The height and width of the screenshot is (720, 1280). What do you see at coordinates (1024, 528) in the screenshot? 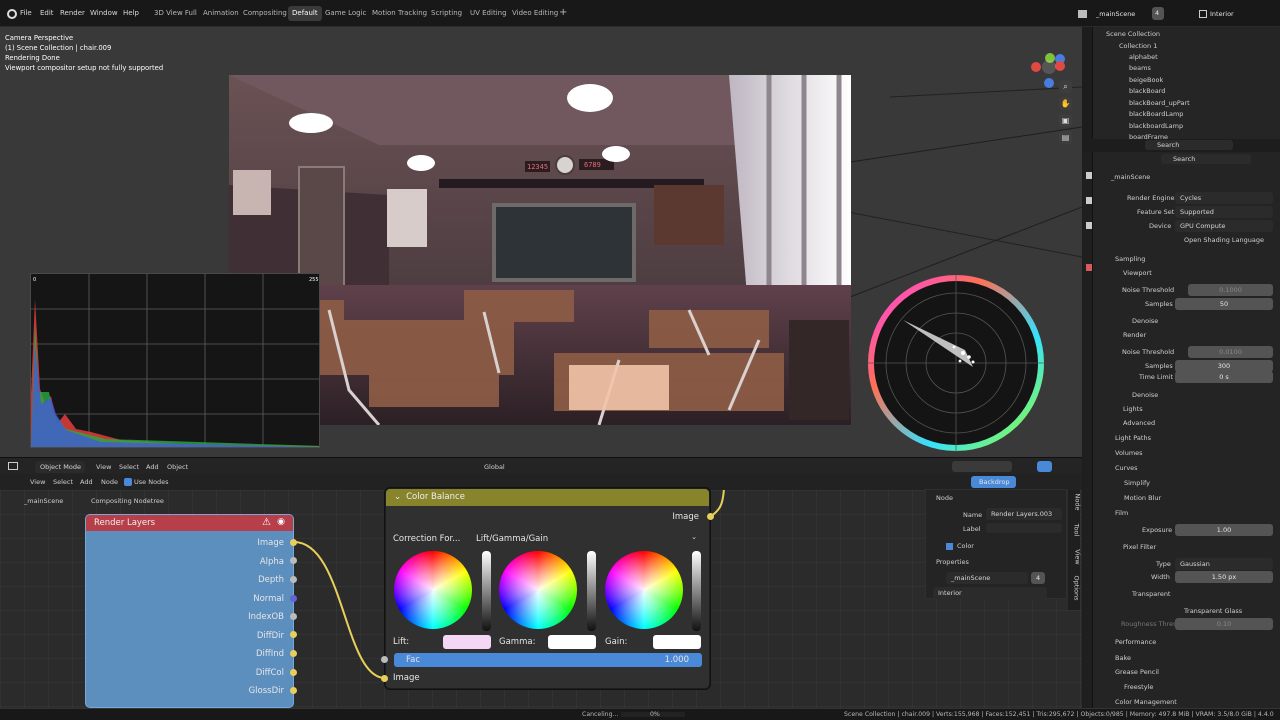
I see `node-label-field` at bounding box center [1024, 528].